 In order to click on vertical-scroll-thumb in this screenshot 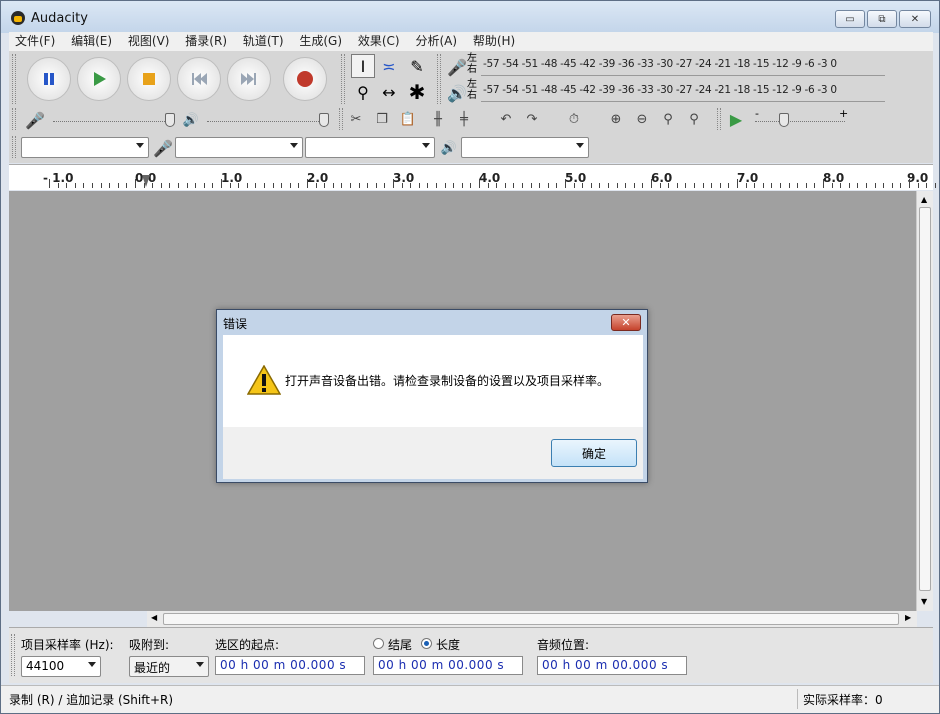, I will do `click(925, 399)`.